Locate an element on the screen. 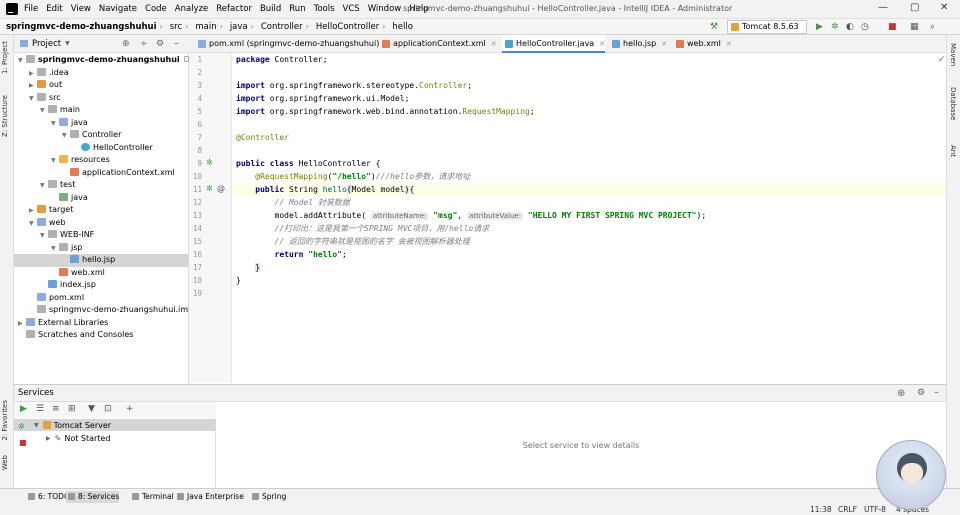  favorites-tool-tab: 2: Favorites is located at coordinates (5, 420).